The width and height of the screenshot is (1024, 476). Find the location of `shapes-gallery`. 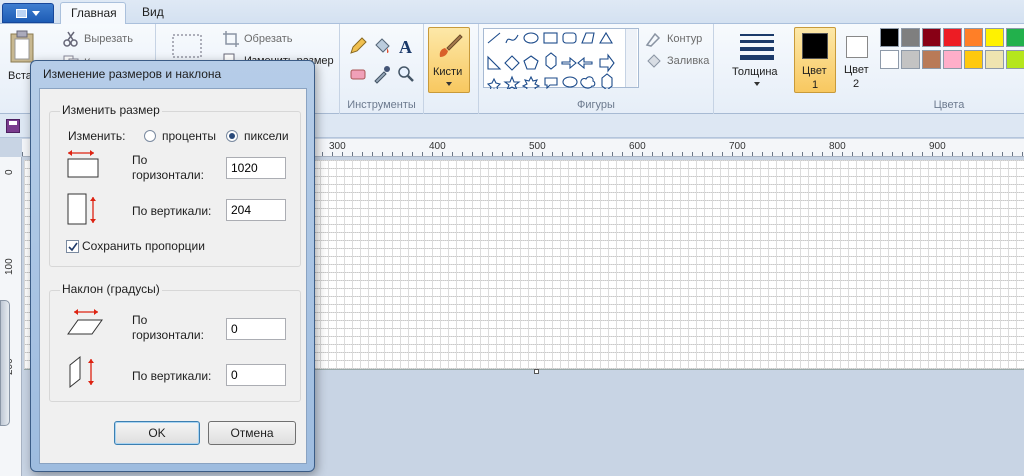

shapes-gallery is located at coordinates (561, 62).